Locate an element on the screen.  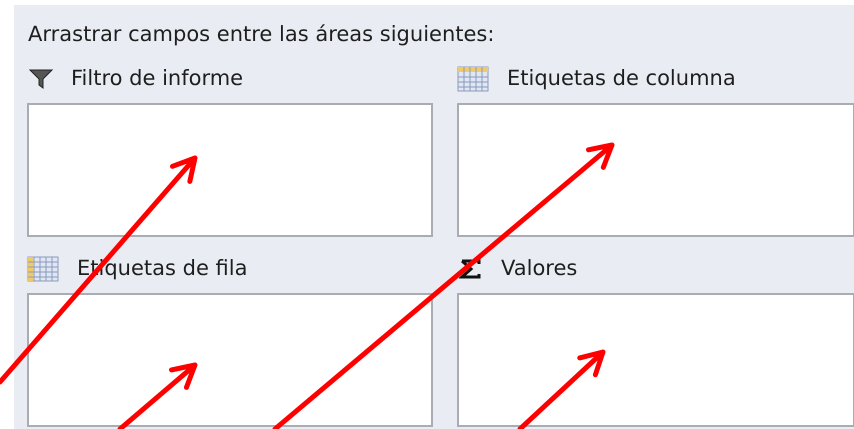
sigma-icon is located at coordinates (471, 269).